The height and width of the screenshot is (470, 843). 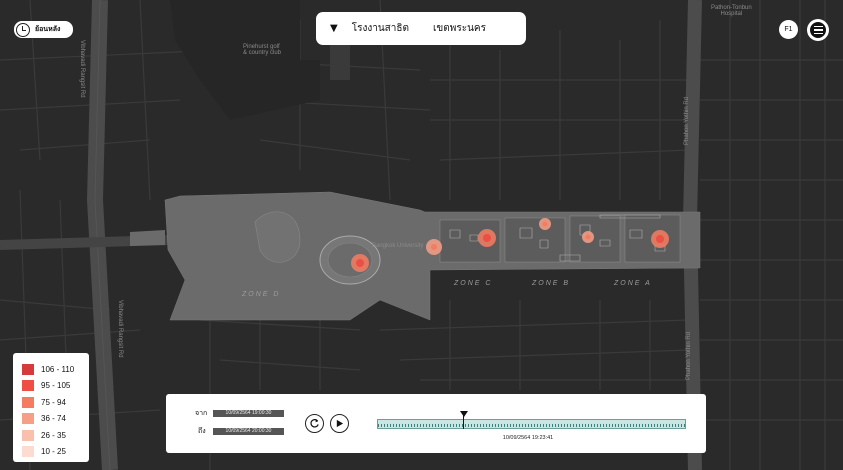 I want to click on legend-range: 75 - 94, so click(x=53, y=402).